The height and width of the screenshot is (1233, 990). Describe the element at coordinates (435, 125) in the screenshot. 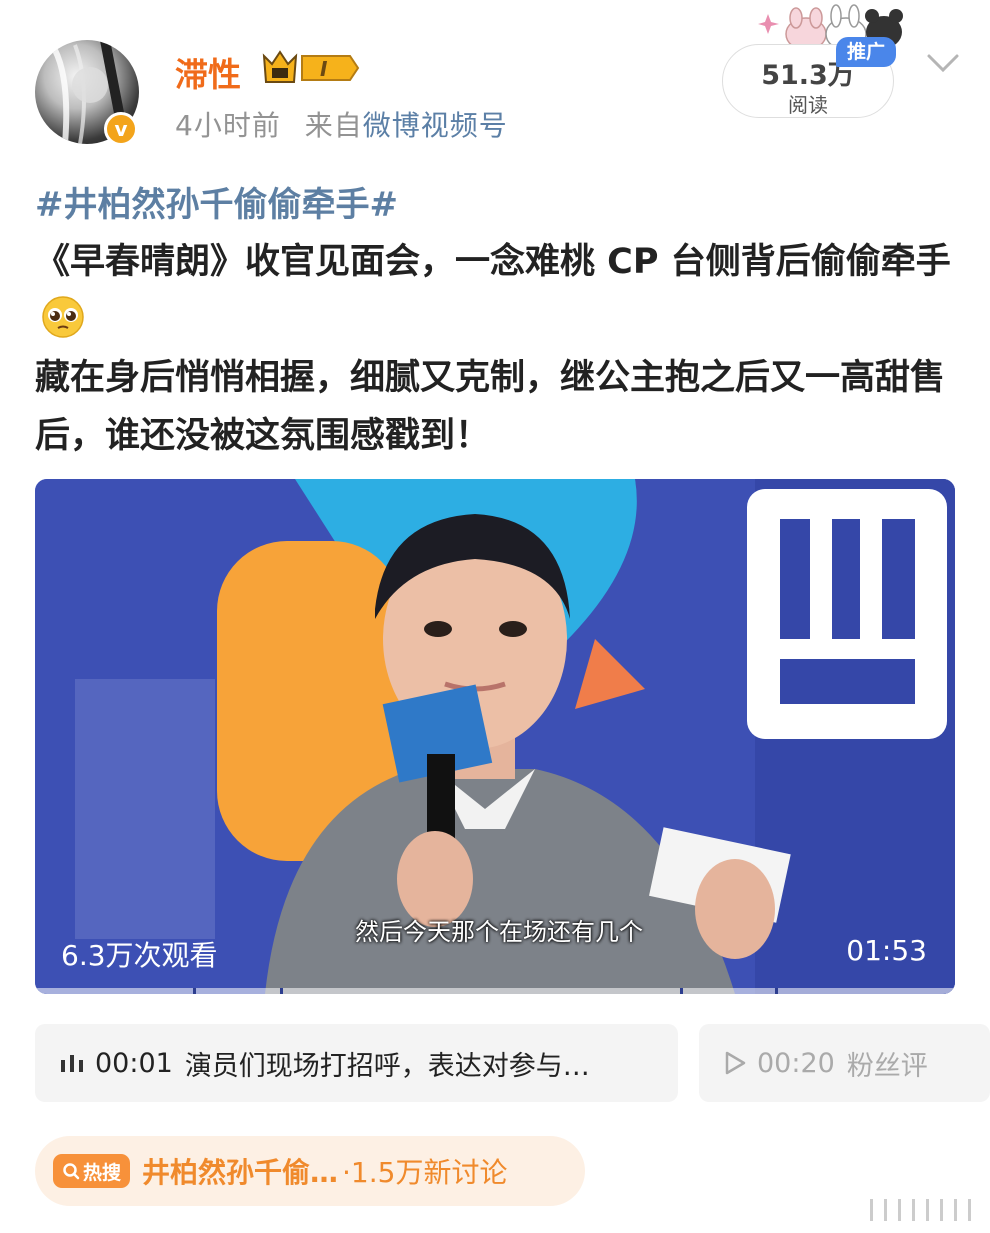

I see `post-source-link: 微博视频号` at that location.